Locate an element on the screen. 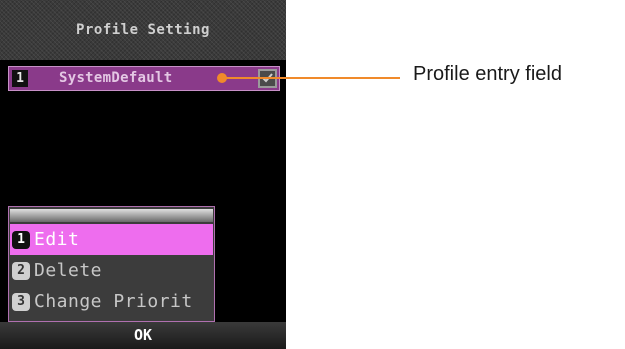 This screenshot has height=349, width=625. title-bar: Profile Setting is located at coordinates (143, 30).